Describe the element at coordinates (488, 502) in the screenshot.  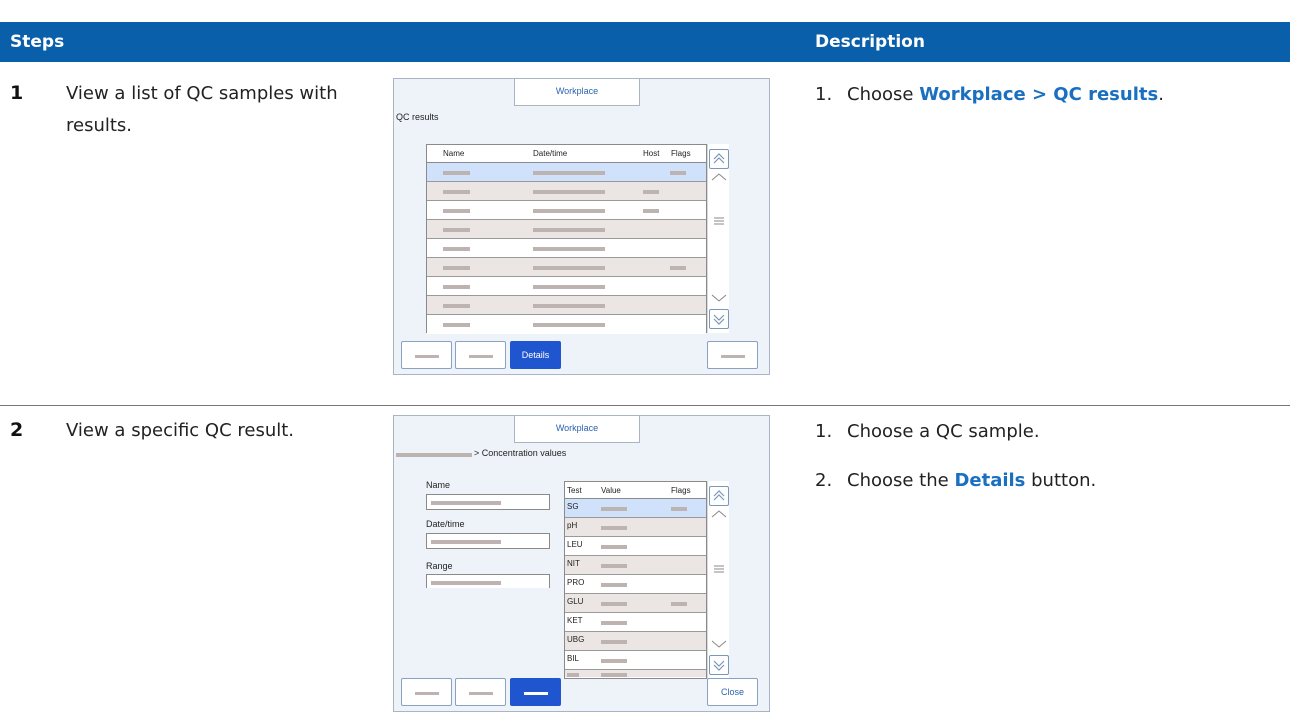
I see `name-field` at that location.